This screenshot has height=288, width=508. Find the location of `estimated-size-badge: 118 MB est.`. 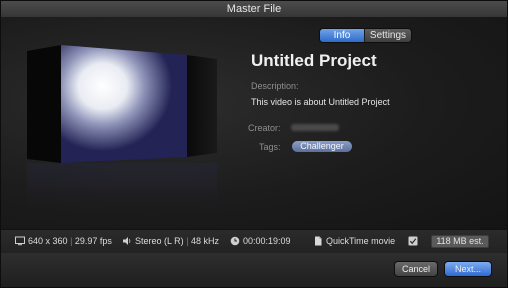

estimated-size-badge: 118 MB est. is located at coordinates (460, 241).